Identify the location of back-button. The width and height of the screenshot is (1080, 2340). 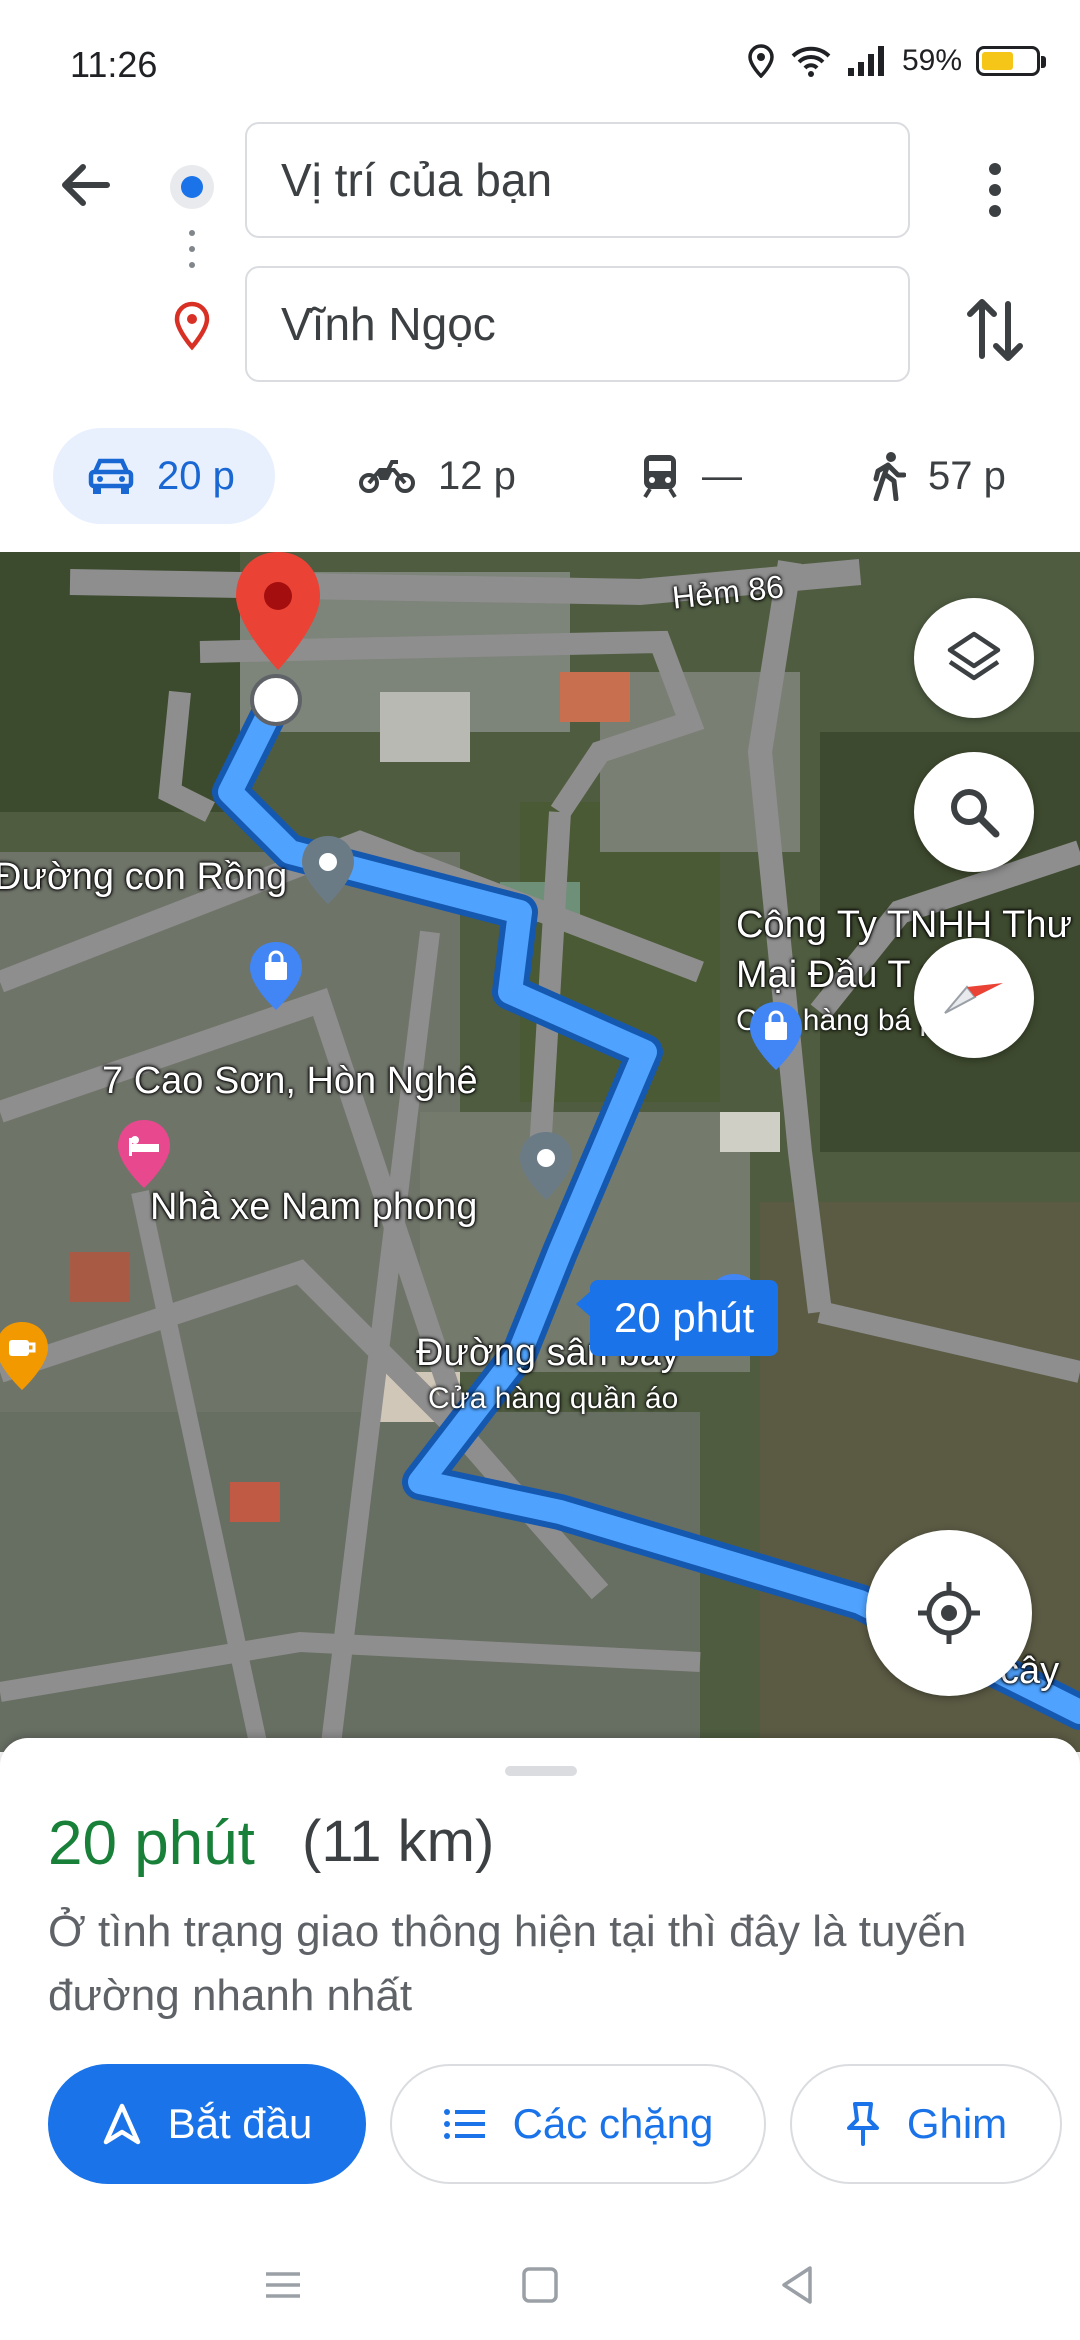
(85, 185).